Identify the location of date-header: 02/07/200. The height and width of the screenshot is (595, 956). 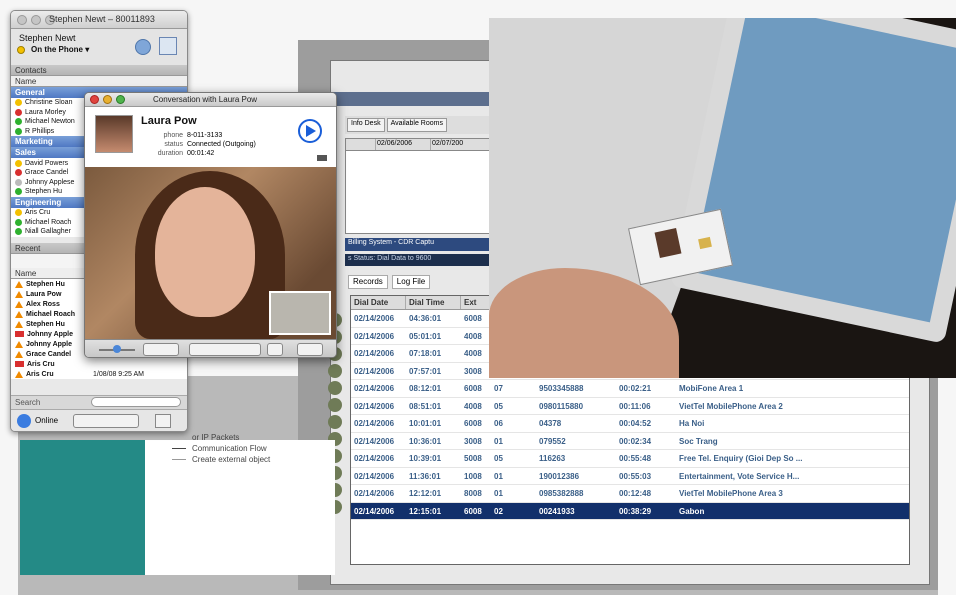
(448, 143).